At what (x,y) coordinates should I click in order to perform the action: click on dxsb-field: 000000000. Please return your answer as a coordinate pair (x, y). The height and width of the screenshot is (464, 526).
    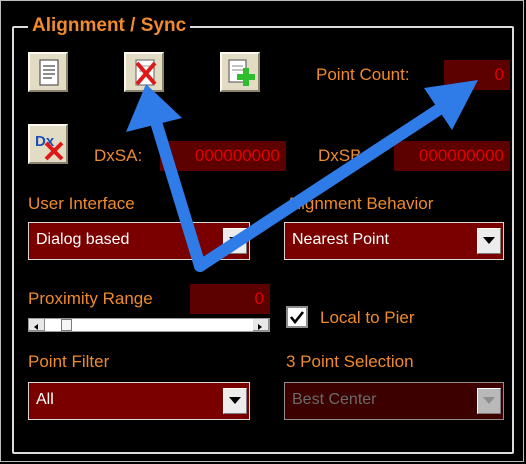
    Looking at the image, I should click on (452, 156).